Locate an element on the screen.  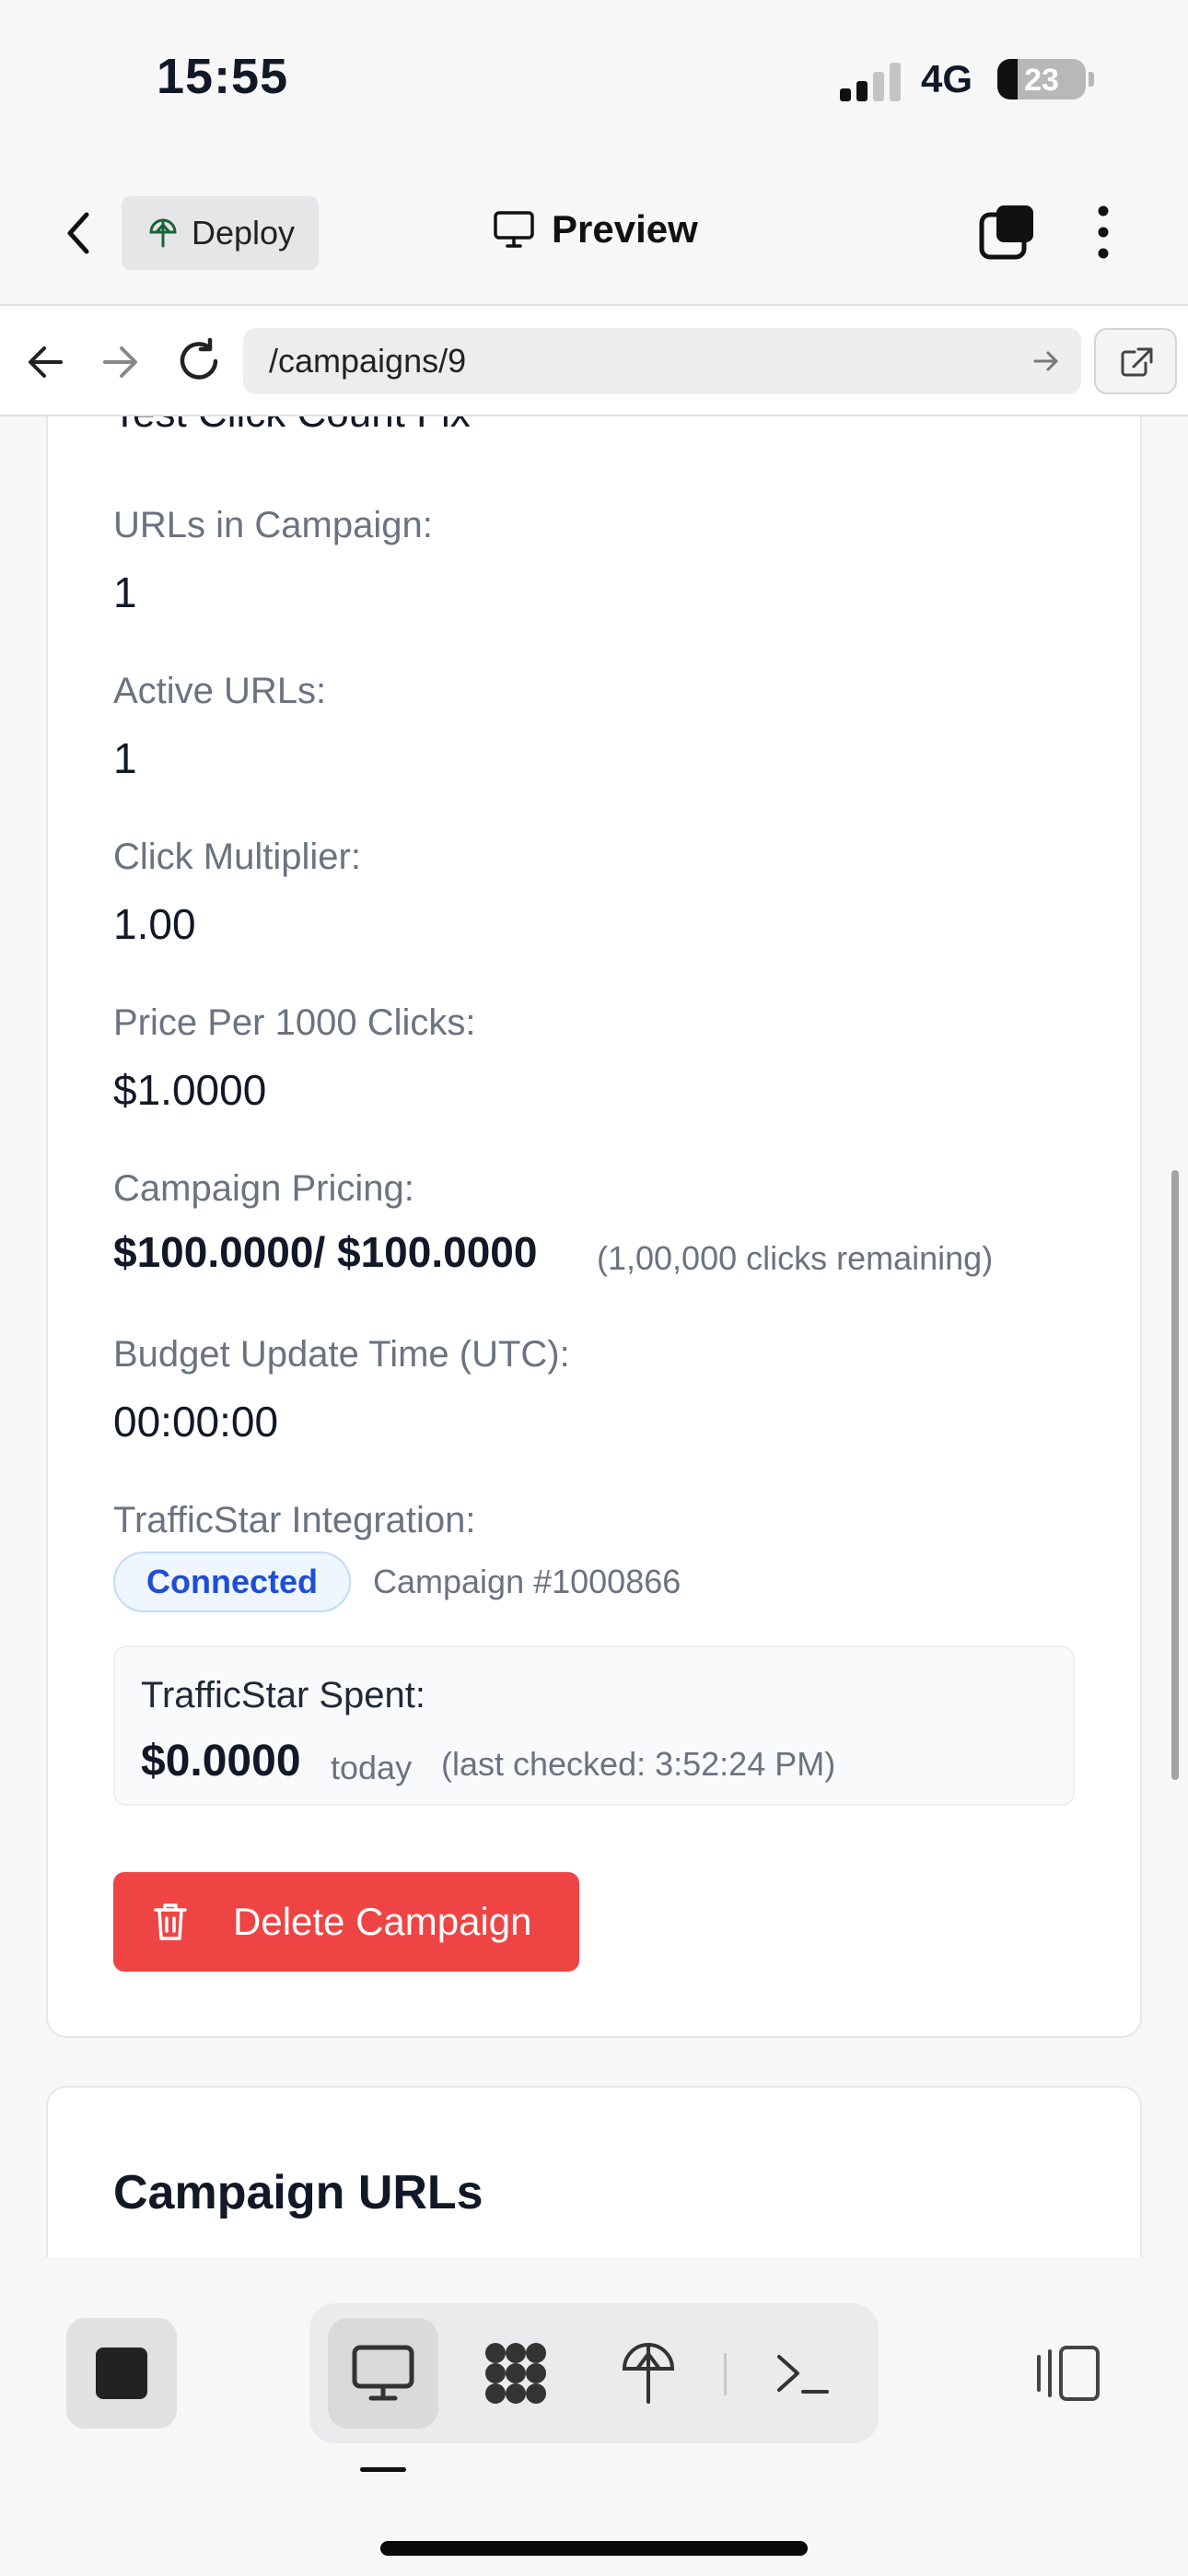
urls-in-campaign-value: 1 is located at coordinates (125, 592).